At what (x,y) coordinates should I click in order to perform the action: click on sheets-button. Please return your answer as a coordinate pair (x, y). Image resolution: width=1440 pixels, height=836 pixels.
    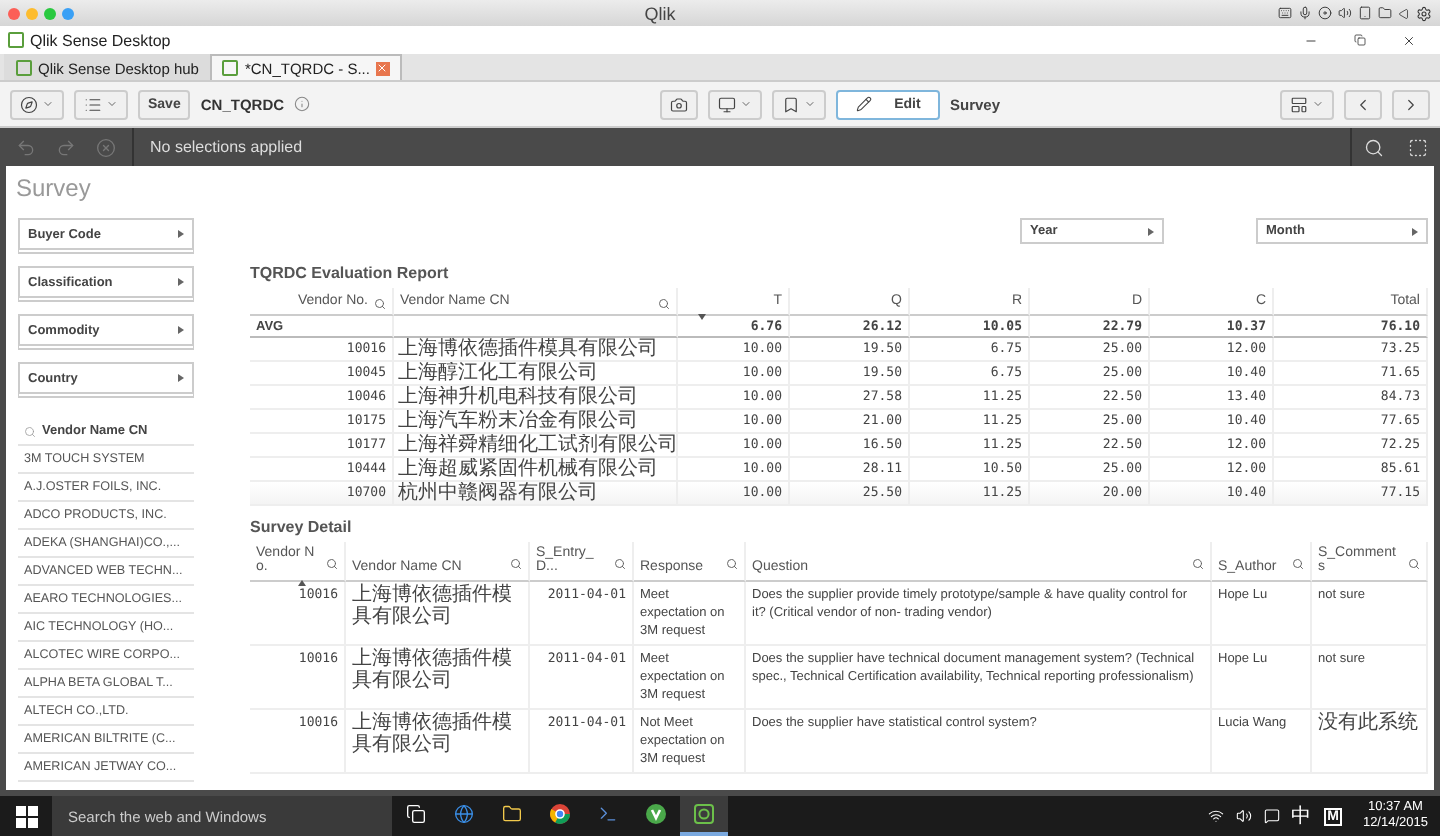
    Looking at the image, I should click on (1307, 104).